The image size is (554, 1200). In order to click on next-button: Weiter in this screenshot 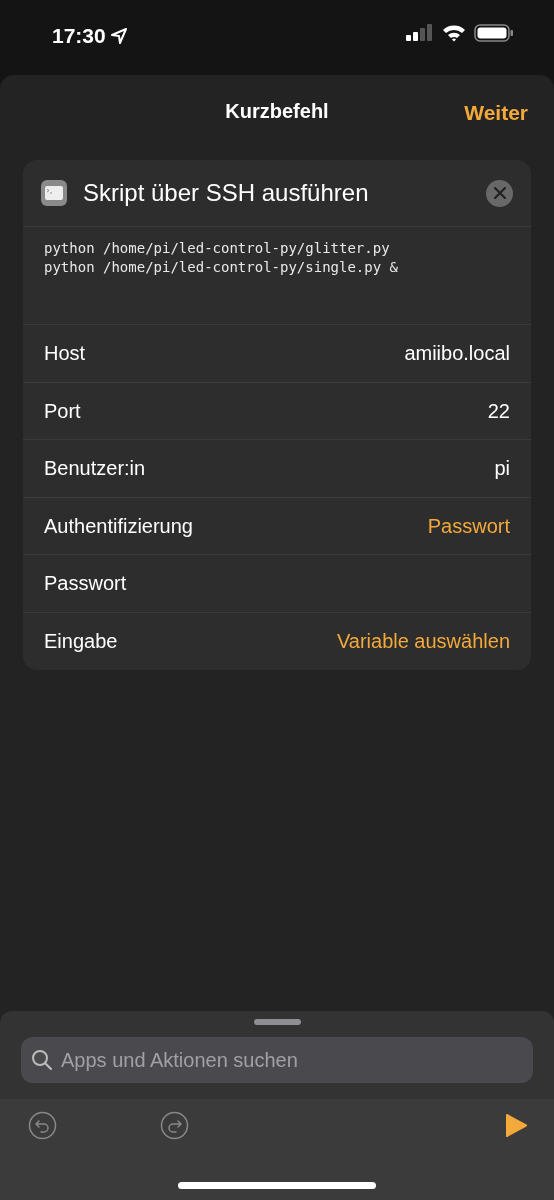, I will do `click(496, 113)`.